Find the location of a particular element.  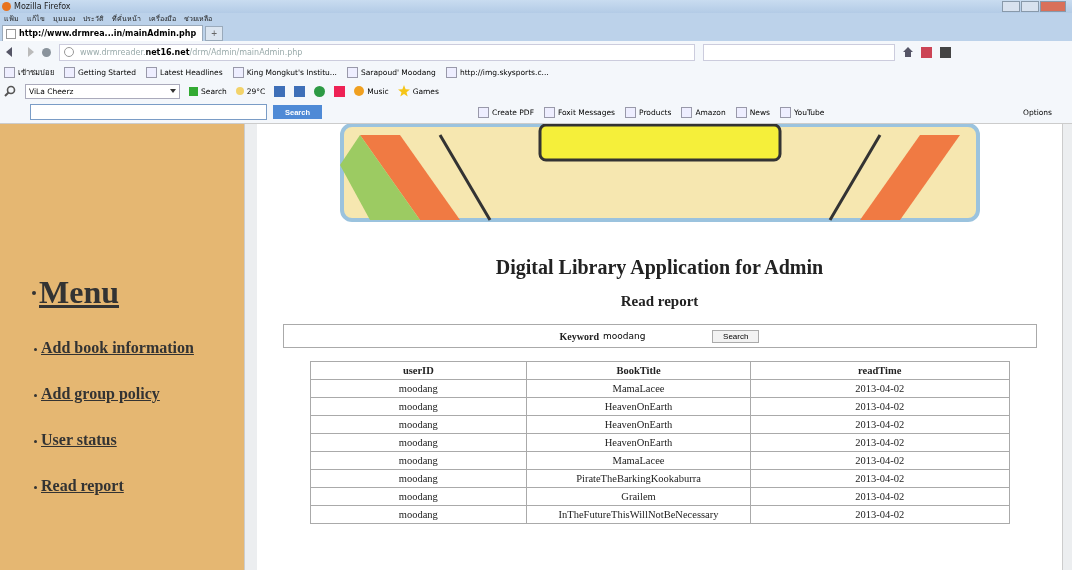

sidebar-link: Add book information is located at coordinates (117, 348).